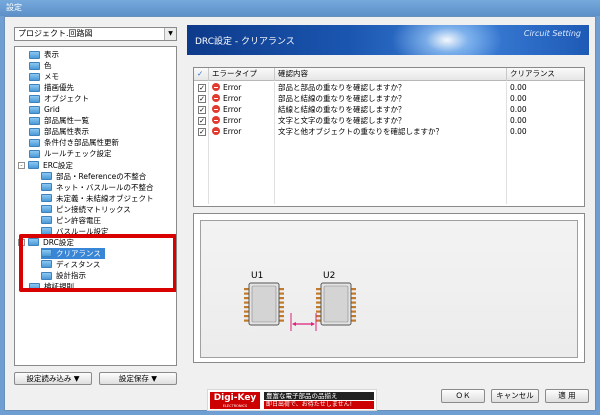 This screenshot has width=600, height=415. What do you see at coordinates (21, 165) in the screenshot?
I see `collapse-toggle-icon: -` at bounding box center [21, 165].